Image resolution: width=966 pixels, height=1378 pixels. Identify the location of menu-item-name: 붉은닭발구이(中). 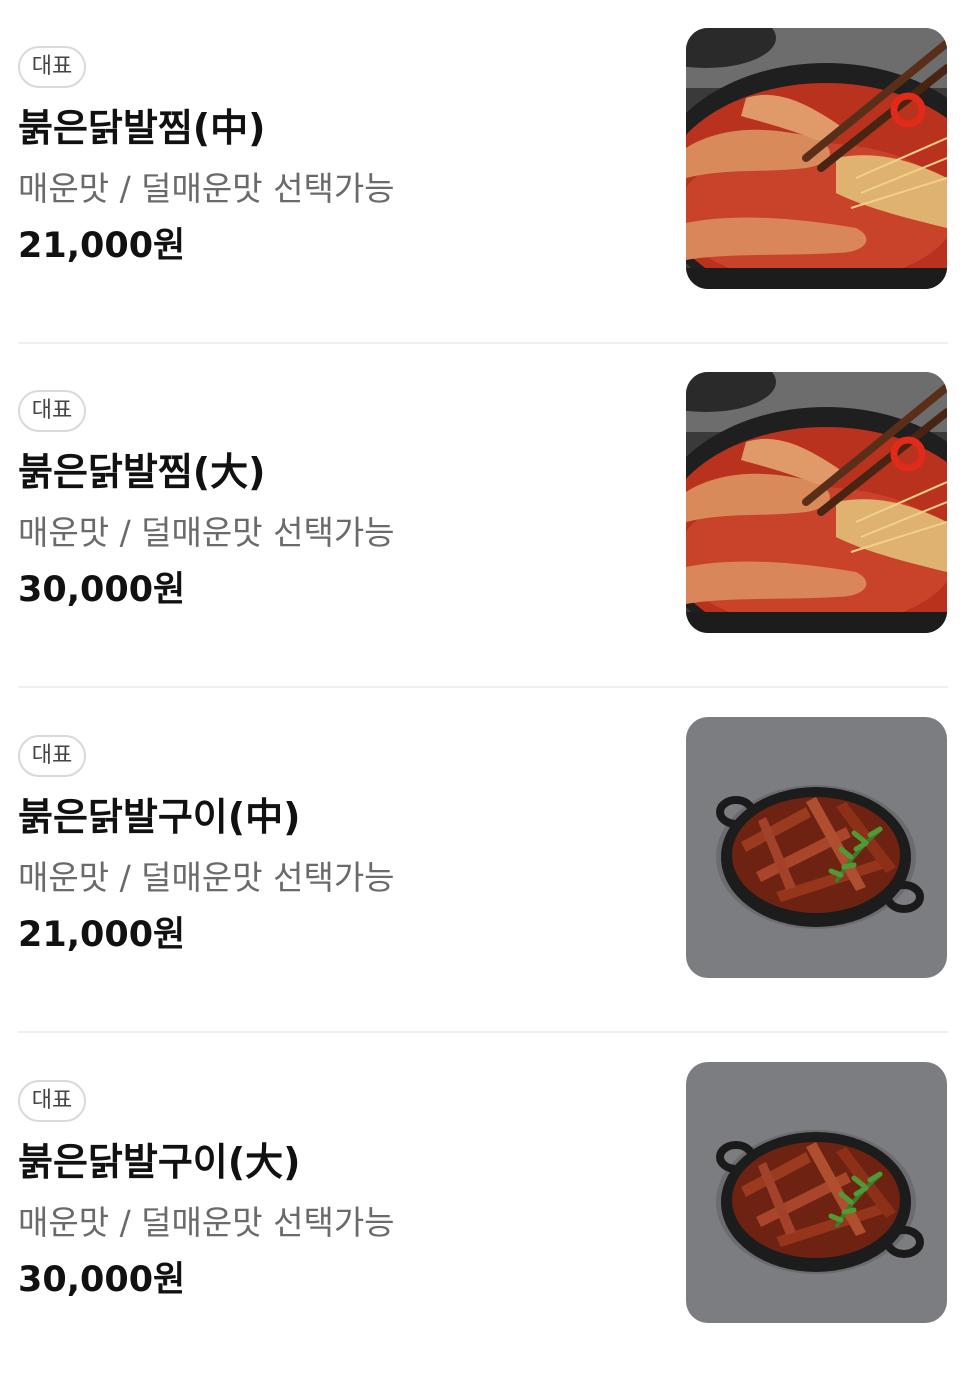
(159, 817).